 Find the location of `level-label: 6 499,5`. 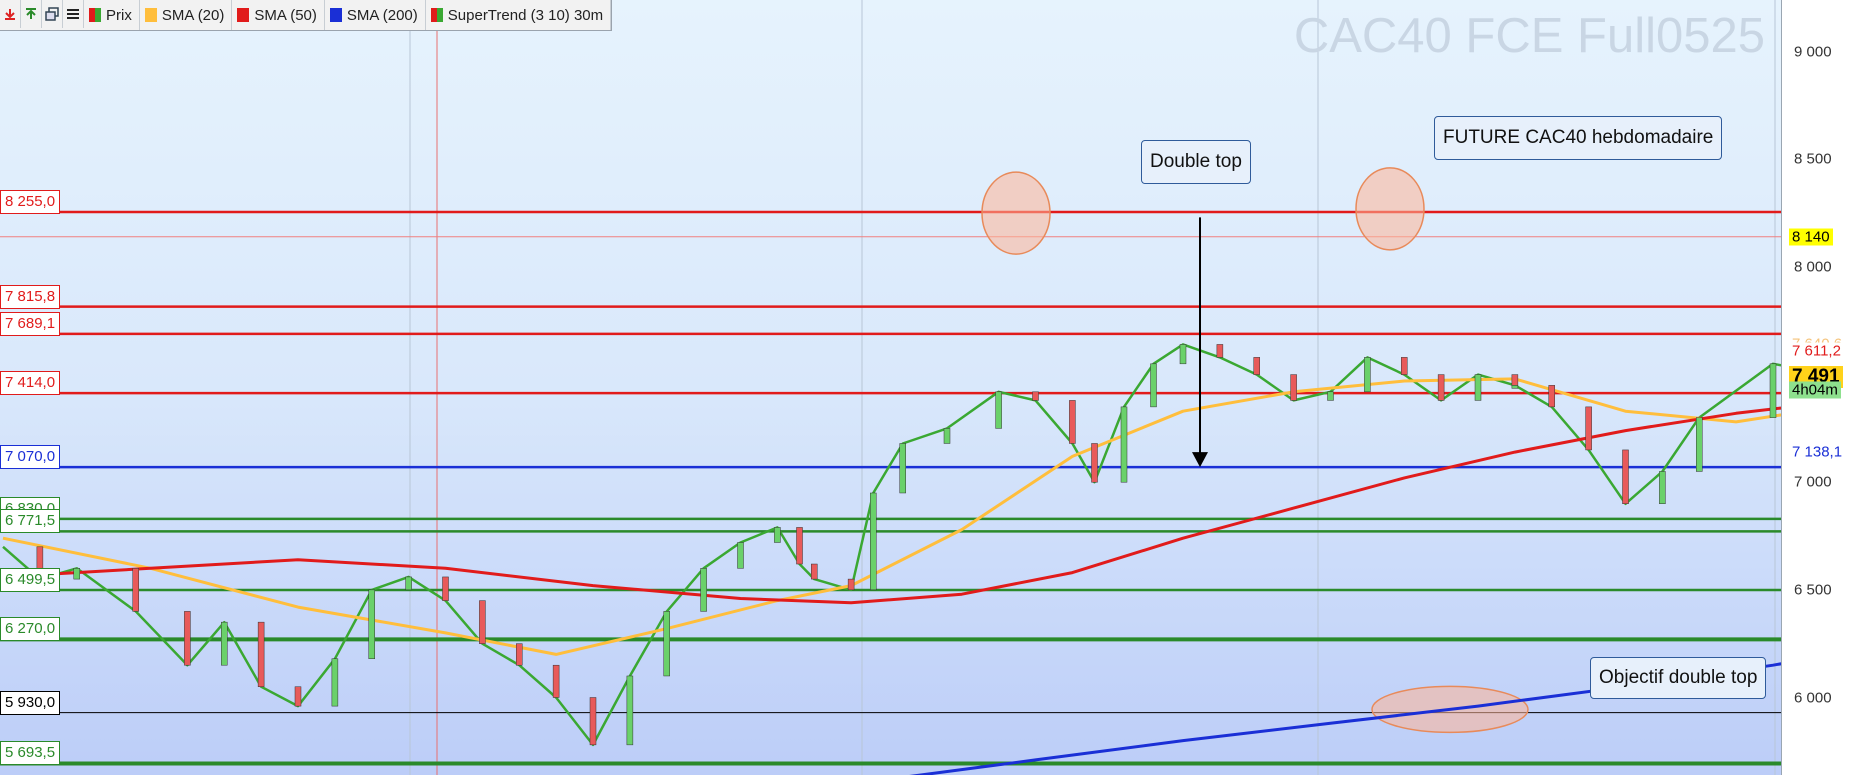

level-label: 6 499,5 is located at coordinates (30, 579).